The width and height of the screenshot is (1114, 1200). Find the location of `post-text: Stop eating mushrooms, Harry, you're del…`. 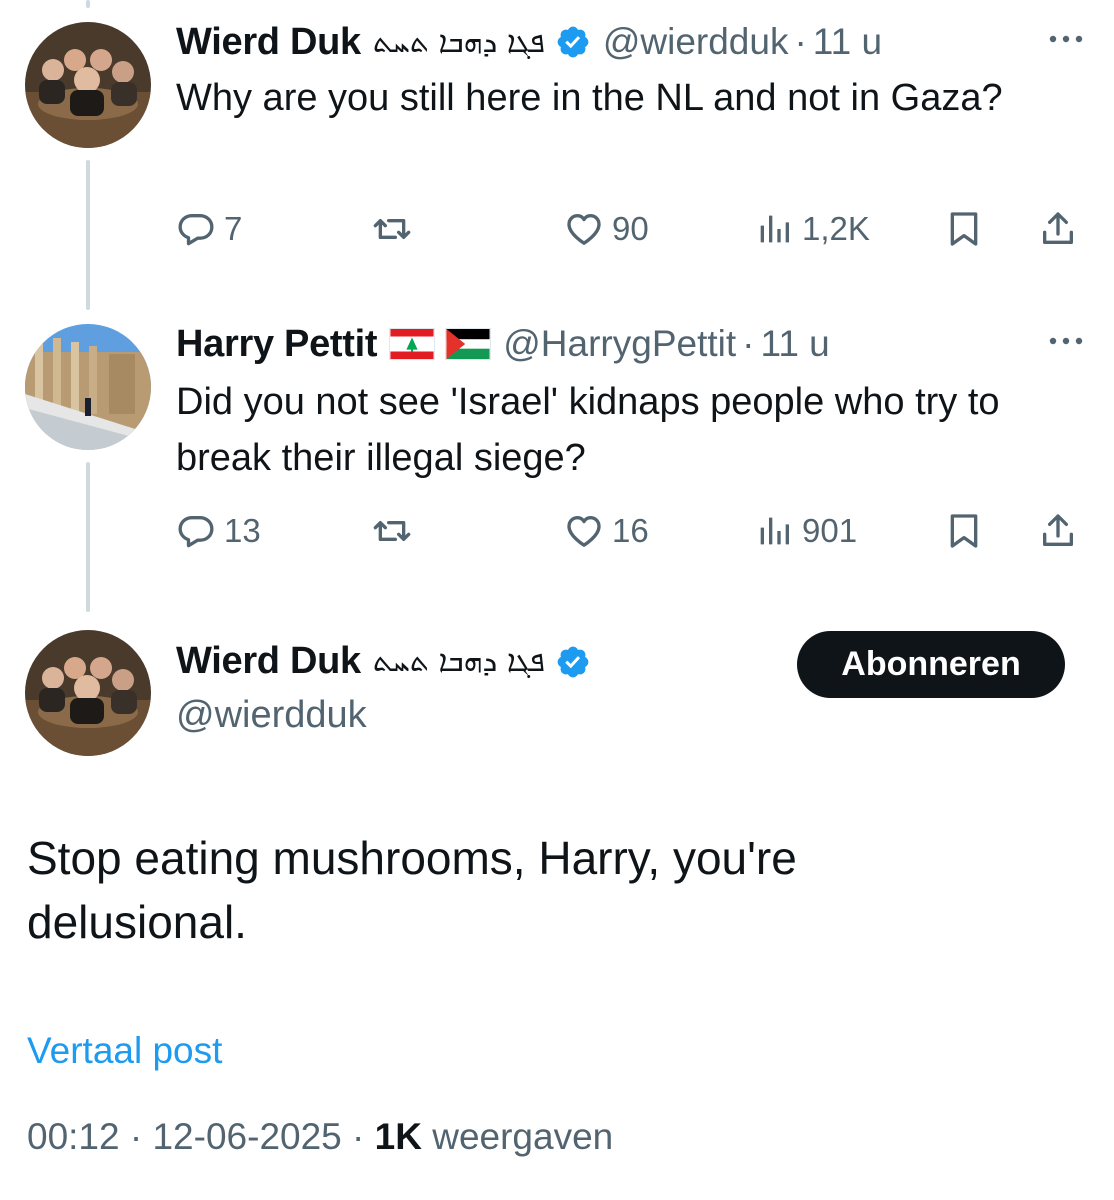

post-text: Stop eating mushrooms, Harry, you're del… is located at coordinates (412, 890).